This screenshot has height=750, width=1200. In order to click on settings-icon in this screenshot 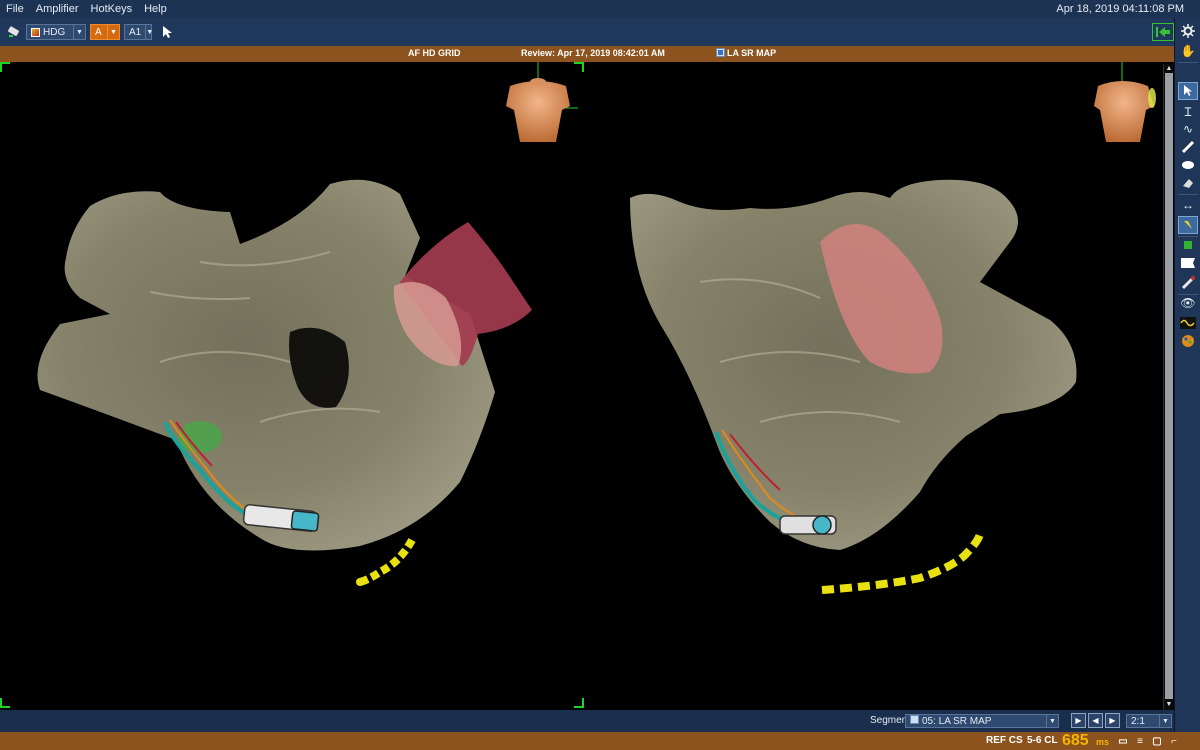, I will do `click(1188, 31)`.